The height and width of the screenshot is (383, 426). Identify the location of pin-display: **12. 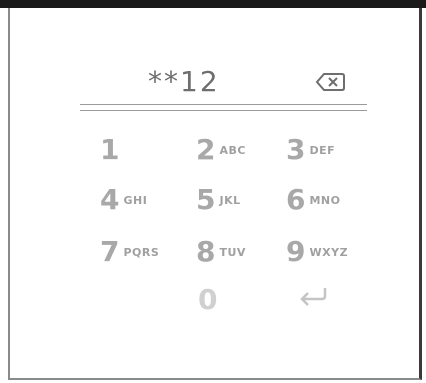
(184, 81).